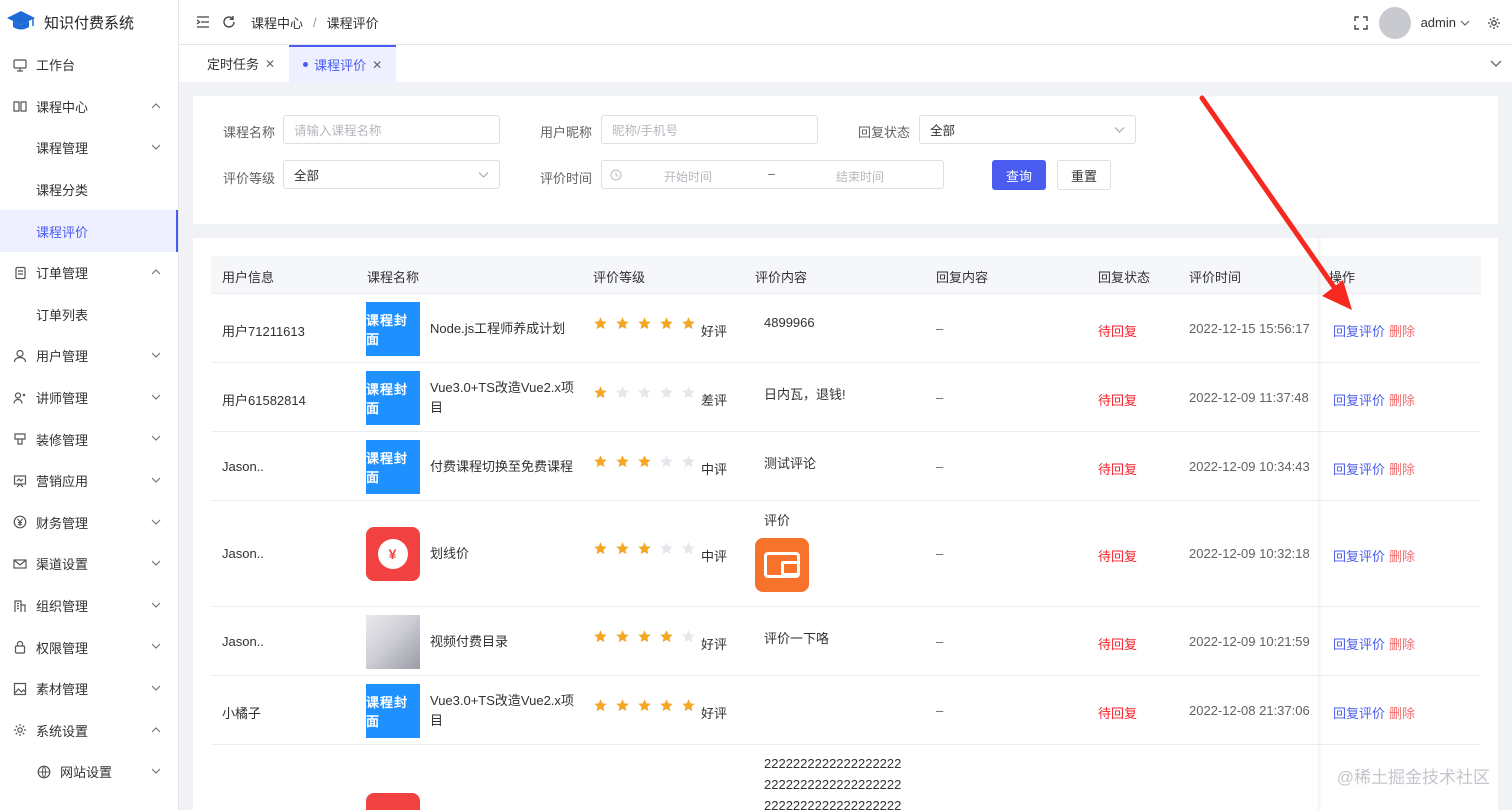  What do you see at coordinates (1320, 524) in the screenshot?
I see `fixed-column-shadow` at bounding box center [1320, 524].